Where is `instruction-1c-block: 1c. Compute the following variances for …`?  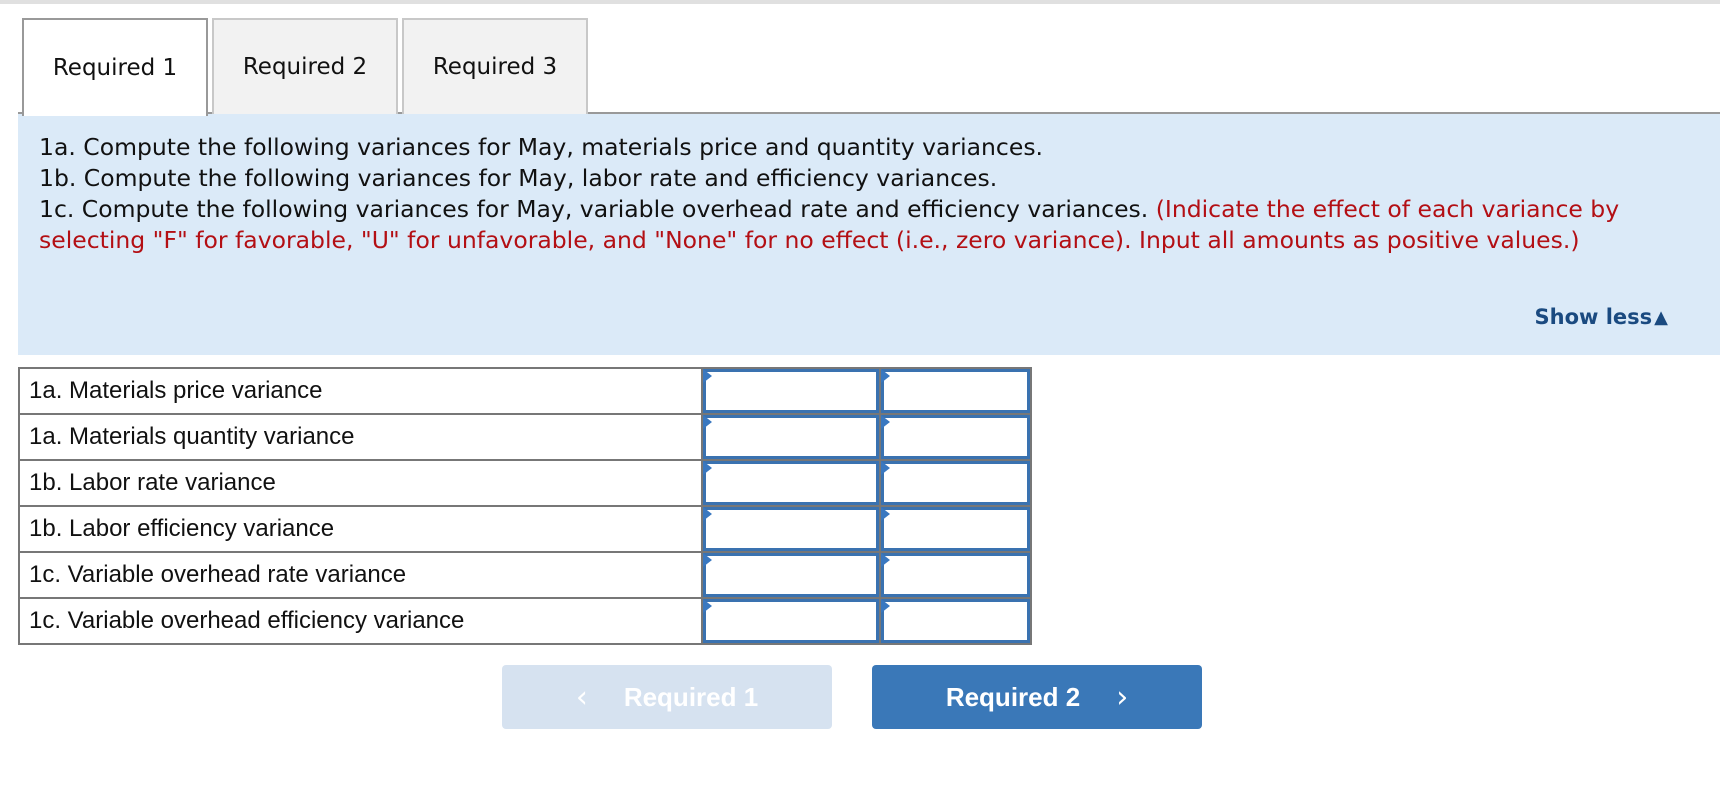
instruction-1c-block: 1c. Compute the following variances for … is located at coordinates (869, 225).